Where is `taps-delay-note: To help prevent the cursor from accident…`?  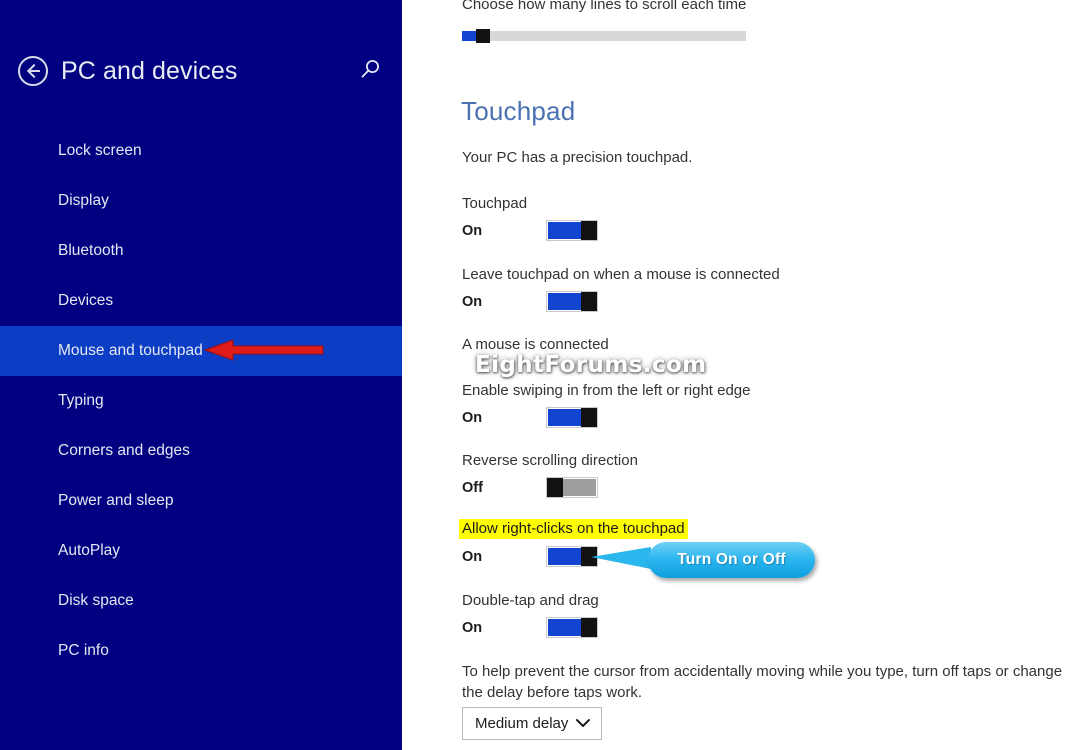 taps-delay-note: To help prevent the cursor from accident… is located at coordinates (762, 682).